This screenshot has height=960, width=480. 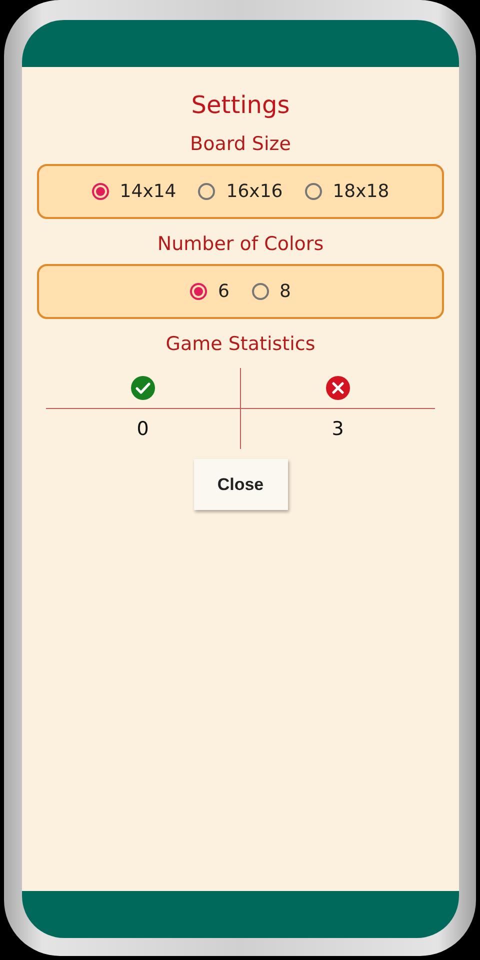 What do you see at coordinates (142, 429) in the screenshot?
I see `stat-value: 0` at bounding box center [142, 429].